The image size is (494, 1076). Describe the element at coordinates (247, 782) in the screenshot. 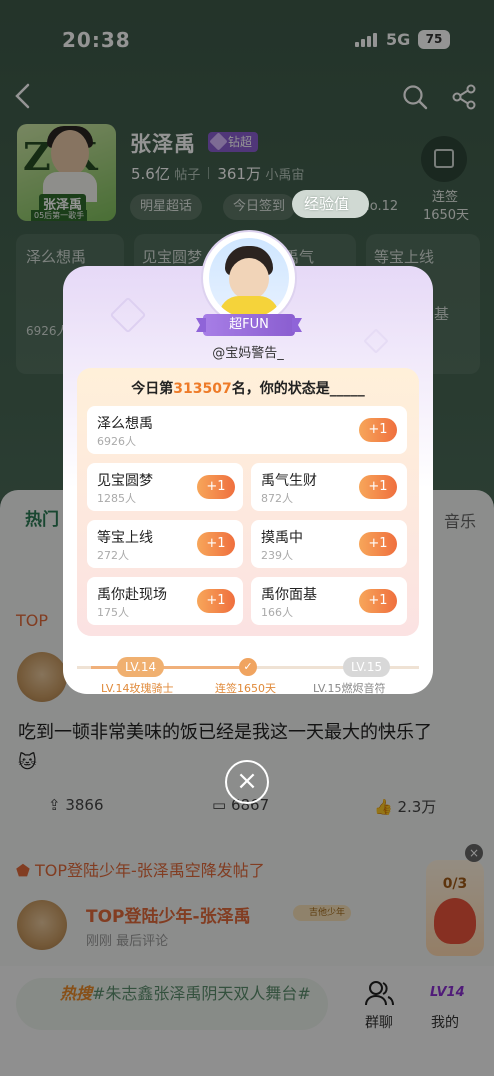

I see `close-modal-button: ×` at that location.